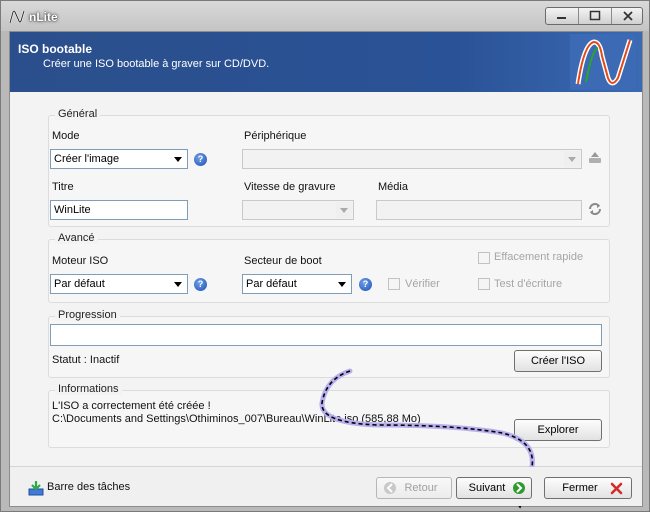 Image resolution: width=650 pixels, height=512 pixels. Describe the element at coordinates (365, 284) in the screenshot. I see `boot-sector-help-icon: ?` at that location.